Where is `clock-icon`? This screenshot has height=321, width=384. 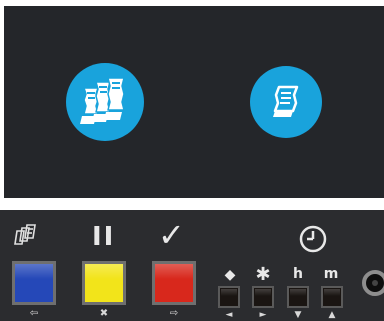 clock-icon is located at coordinates (313, 239).